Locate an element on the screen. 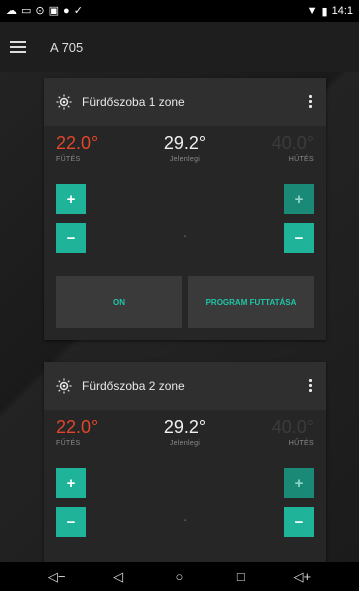  app-title: A 705 is located at coordinates (67, 47).